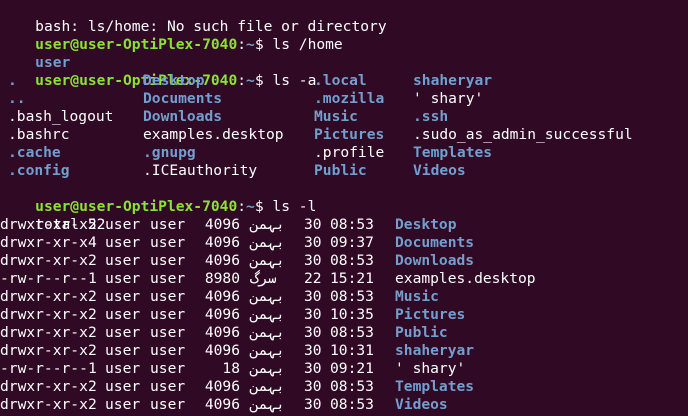 The height and width of the screenshot is (416, 688). Describe the element at coordinates (17, 98) in the screenshot. I see `directory-entry: ..` at that location.